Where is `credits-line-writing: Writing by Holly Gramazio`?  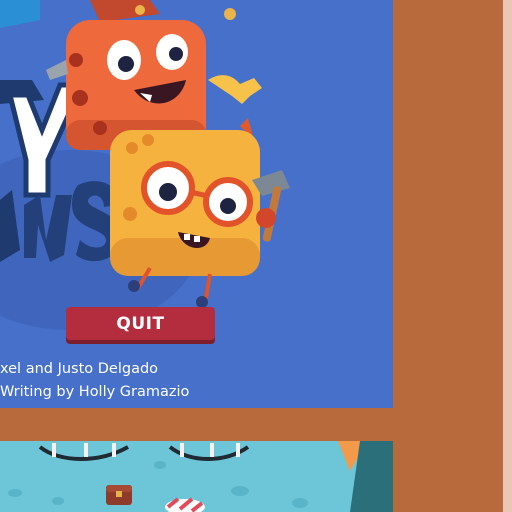
credits-line-writing: Writing by Holly Gramazio is located at coordinates (95, 392).